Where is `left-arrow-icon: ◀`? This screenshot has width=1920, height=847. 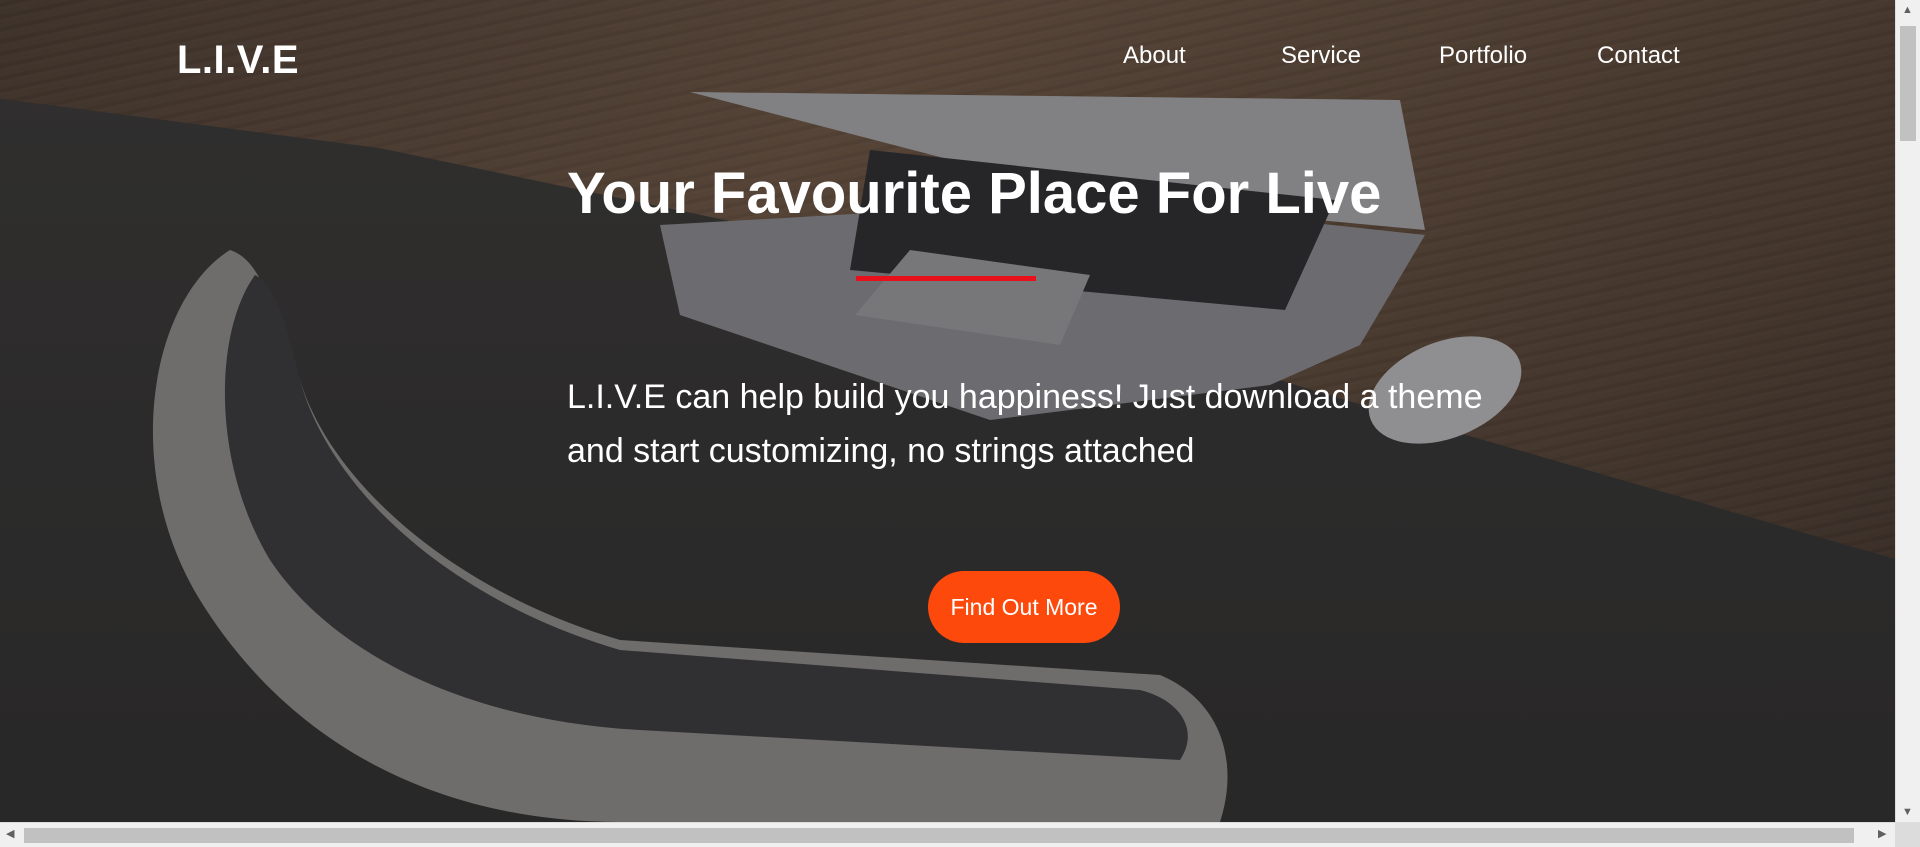
left-arrow-icon: ◀ is located at coordinates (10, 834).